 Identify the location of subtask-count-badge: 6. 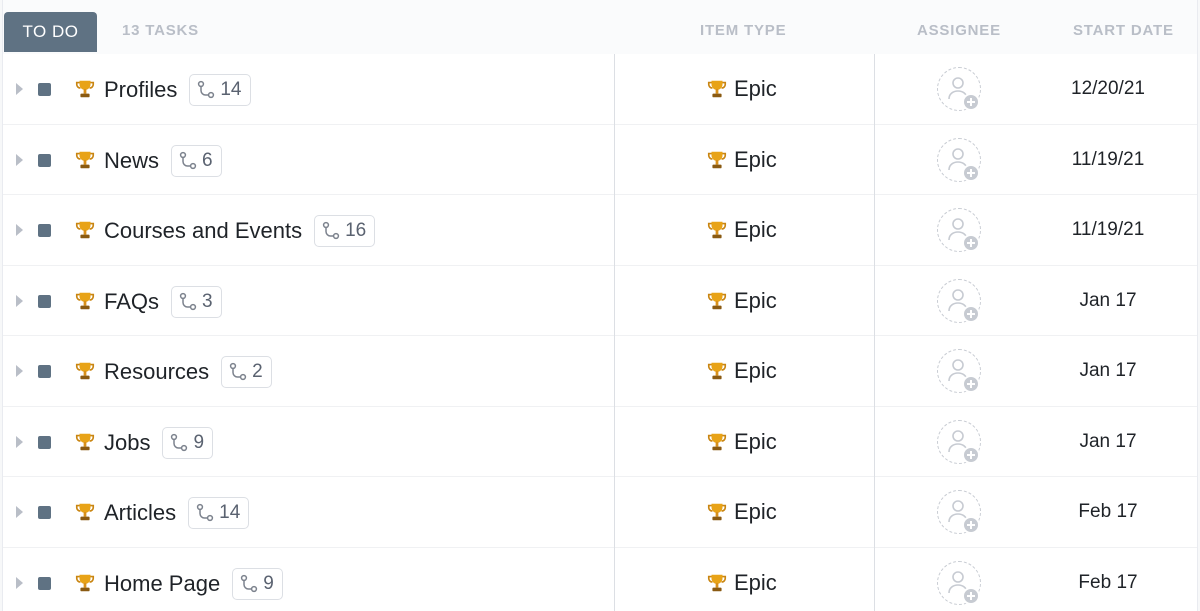
(196, 160).